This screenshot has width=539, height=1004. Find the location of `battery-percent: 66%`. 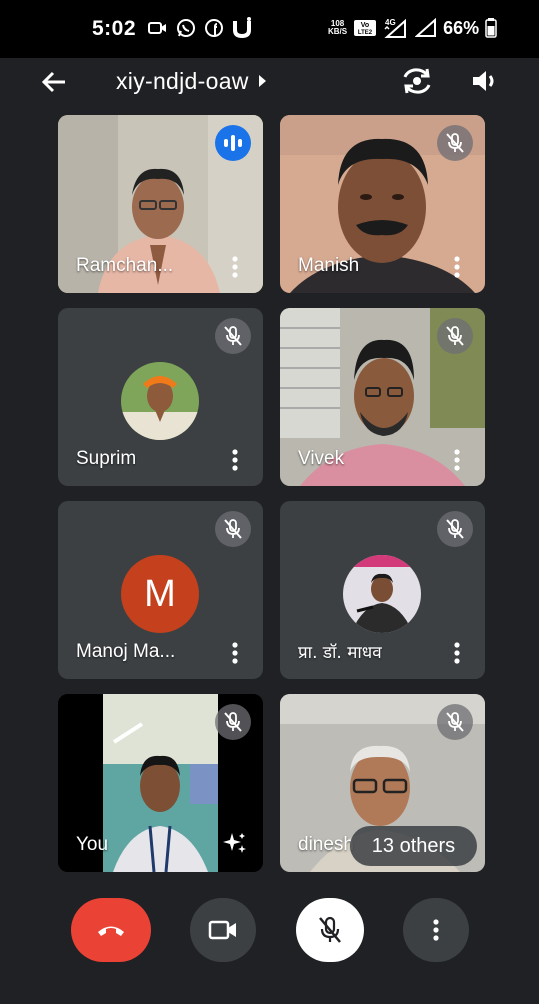

battery-percent: 66% is located at coordinates (461, 27).